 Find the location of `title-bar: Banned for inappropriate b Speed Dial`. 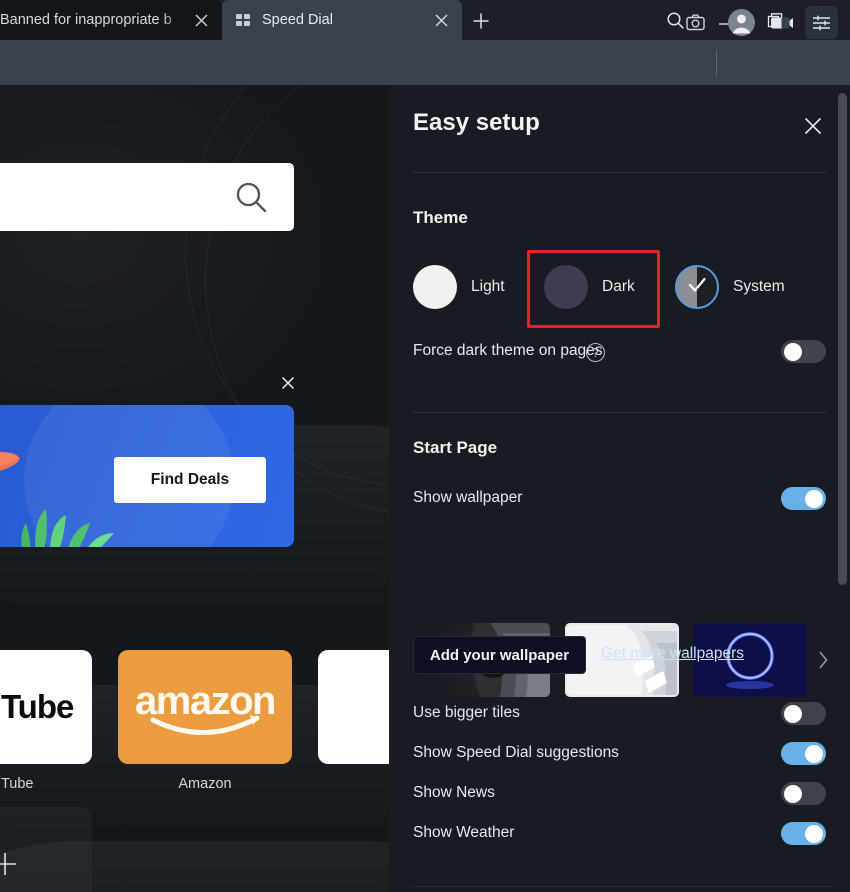

title-bar: Banned for inappropriate b Speed Dial is located at coordinates (425, 20).